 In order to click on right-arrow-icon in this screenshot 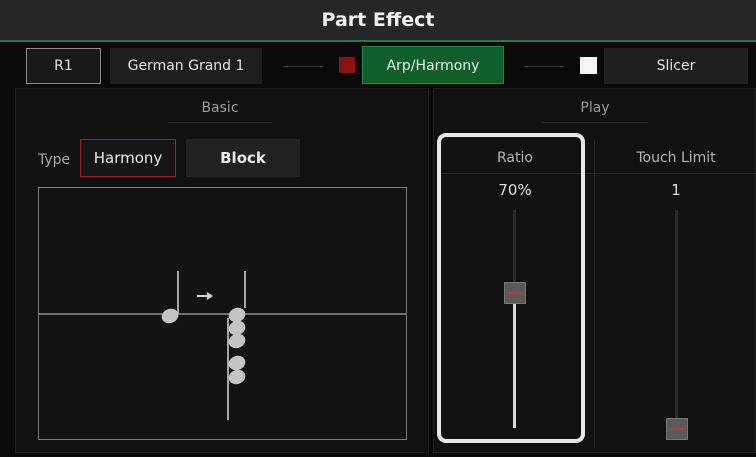, I will do `click(205, 296)`.